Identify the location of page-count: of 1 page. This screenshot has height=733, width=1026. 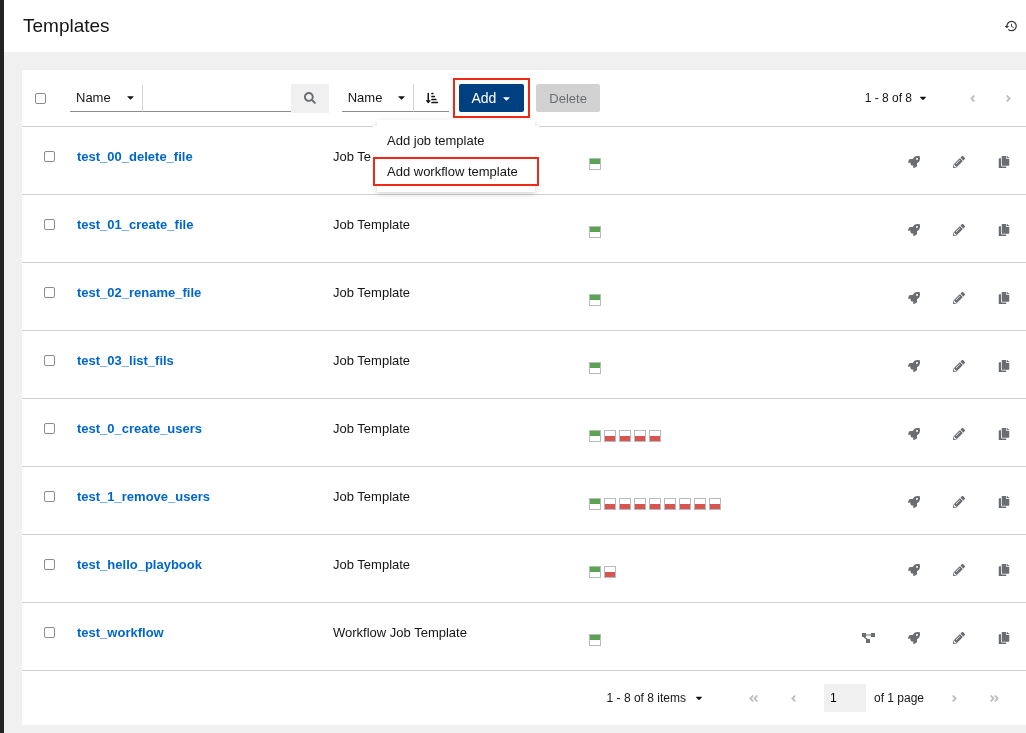
(898, 698).